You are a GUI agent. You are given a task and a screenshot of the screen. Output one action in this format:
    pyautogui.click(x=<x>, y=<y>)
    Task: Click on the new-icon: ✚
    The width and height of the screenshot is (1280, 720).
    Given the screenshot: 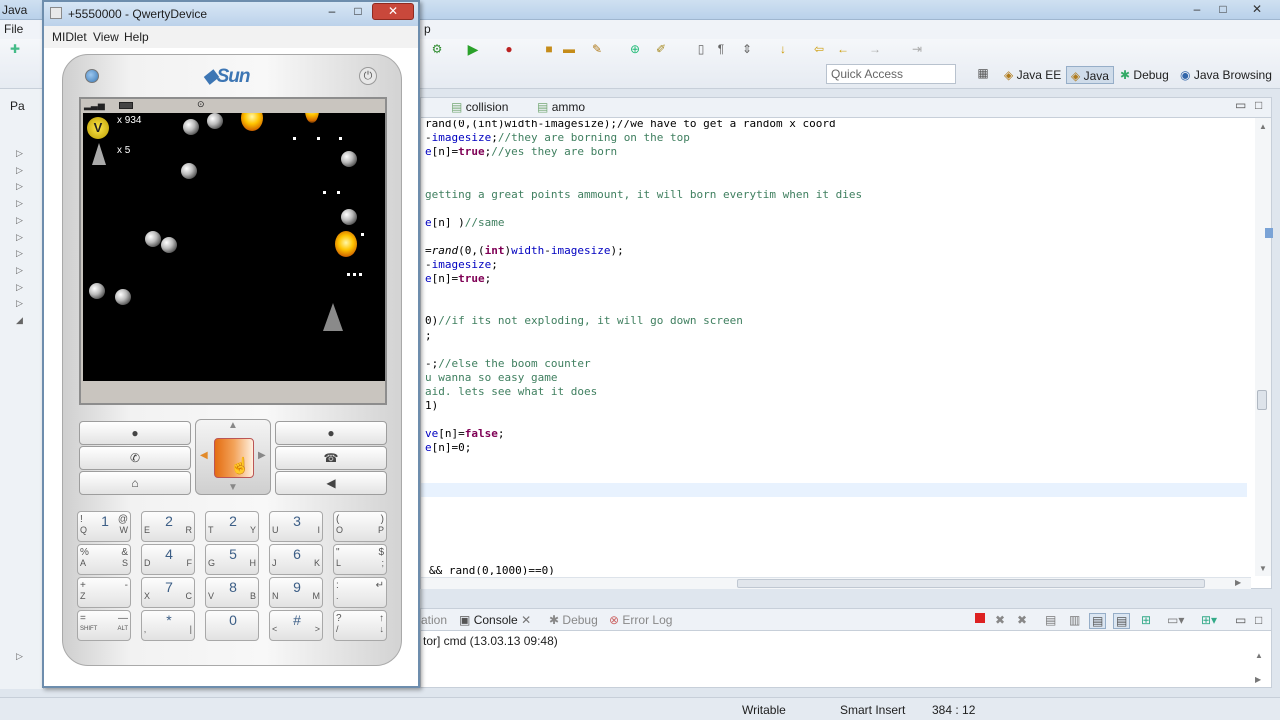 What is the action you would take?
    pyautogui.click(x=15, y=49)
    